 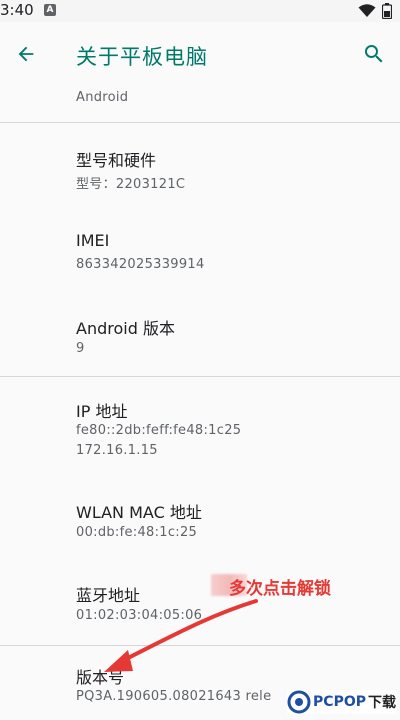 What do you see at coordinates (139, 615) in the screenshot?
I see `item-subtitle: 01:02:03:04:05:06` at bounding box center [139, 615].